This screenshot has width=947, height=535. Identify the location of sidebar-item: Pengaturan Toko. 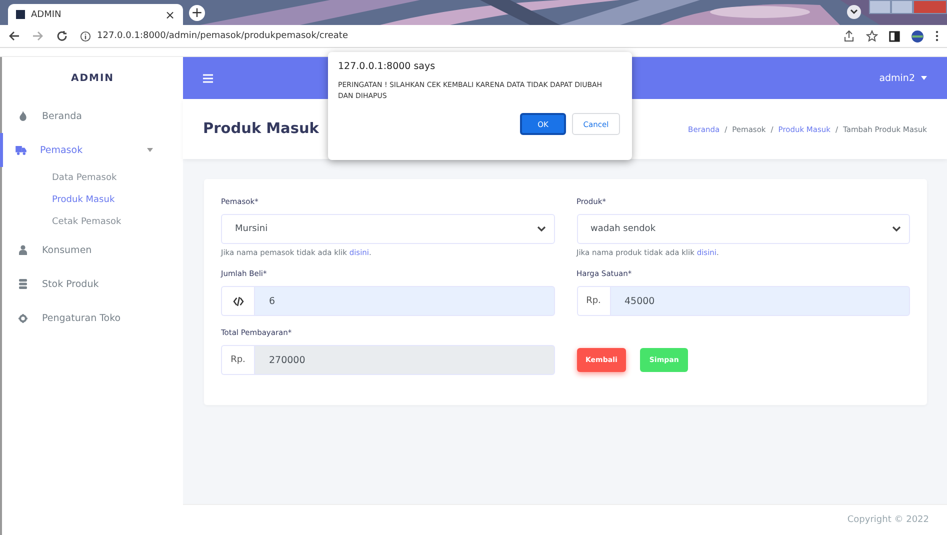
(92, 318).